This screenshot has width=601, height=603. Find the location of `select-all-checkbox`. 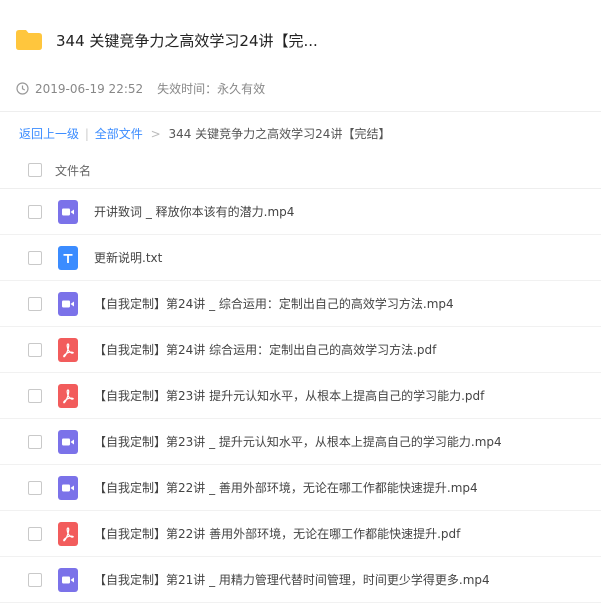

select-all-checkbox is located at coordinates (35, 170).